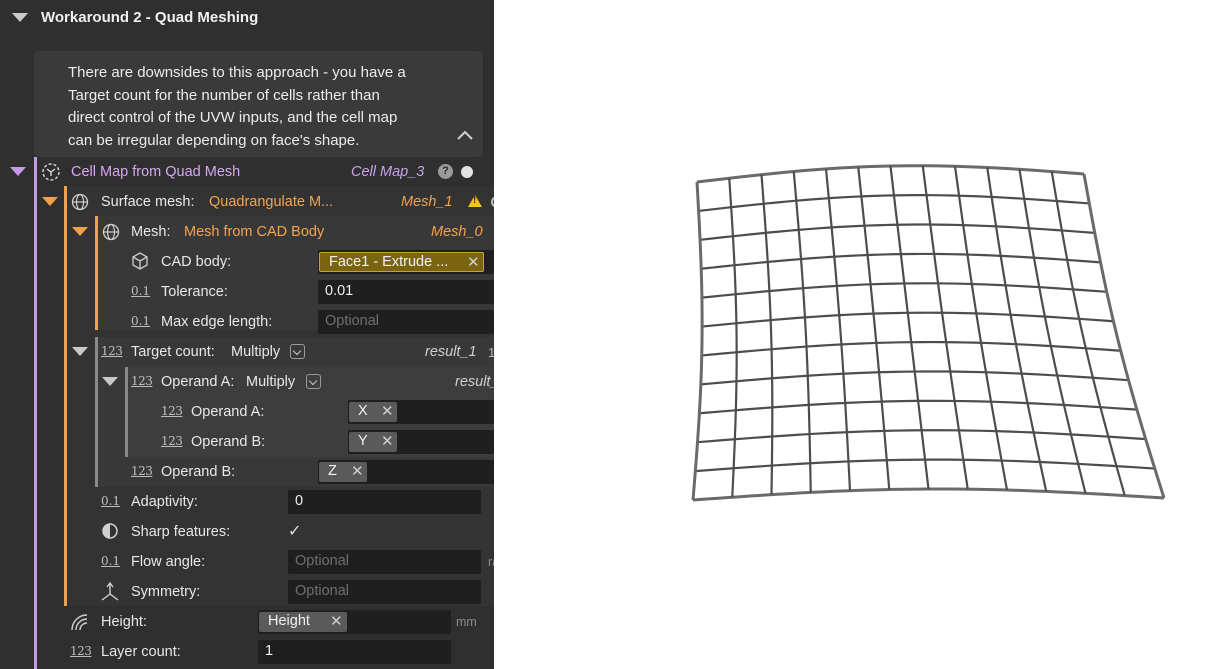  I want to click on target-count-id: result_1, so click(451, 352).